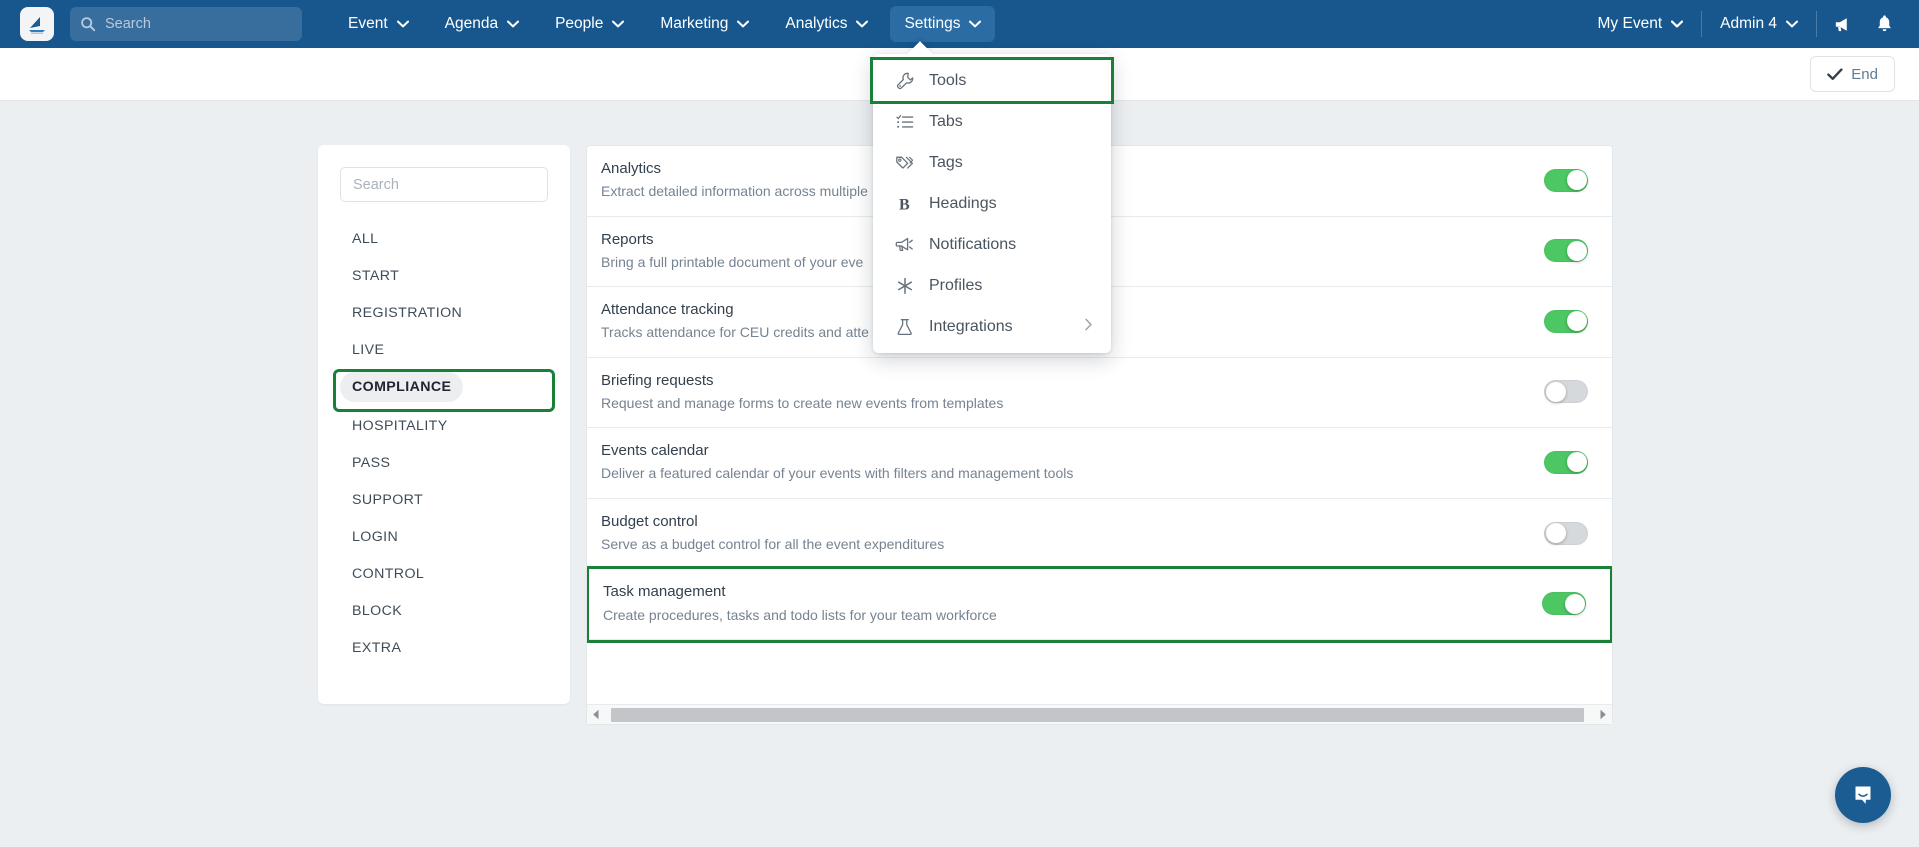  What do you see at coordinates (368, 23) in the screenshot?
I see `nav-item-label: Event` at bounding box center [368, 23].